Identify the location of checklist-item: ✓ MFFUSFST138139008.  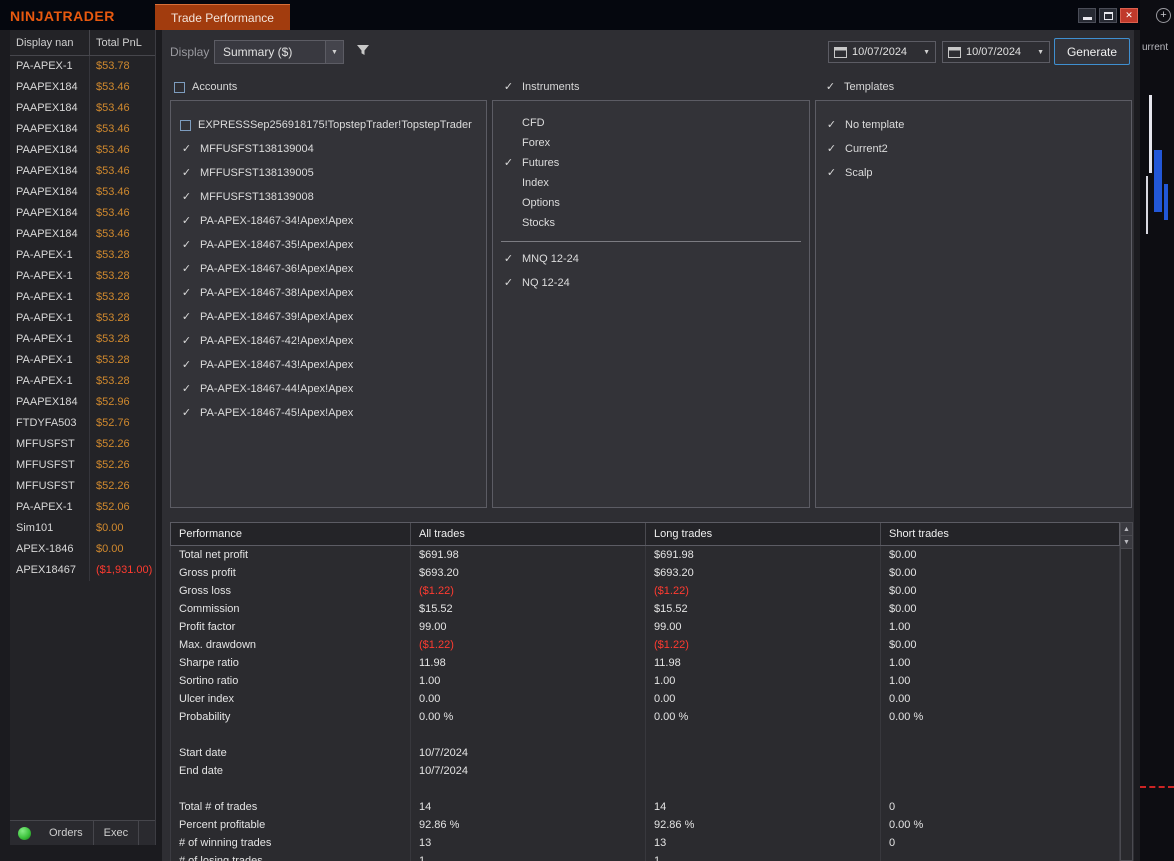
(328, 197).